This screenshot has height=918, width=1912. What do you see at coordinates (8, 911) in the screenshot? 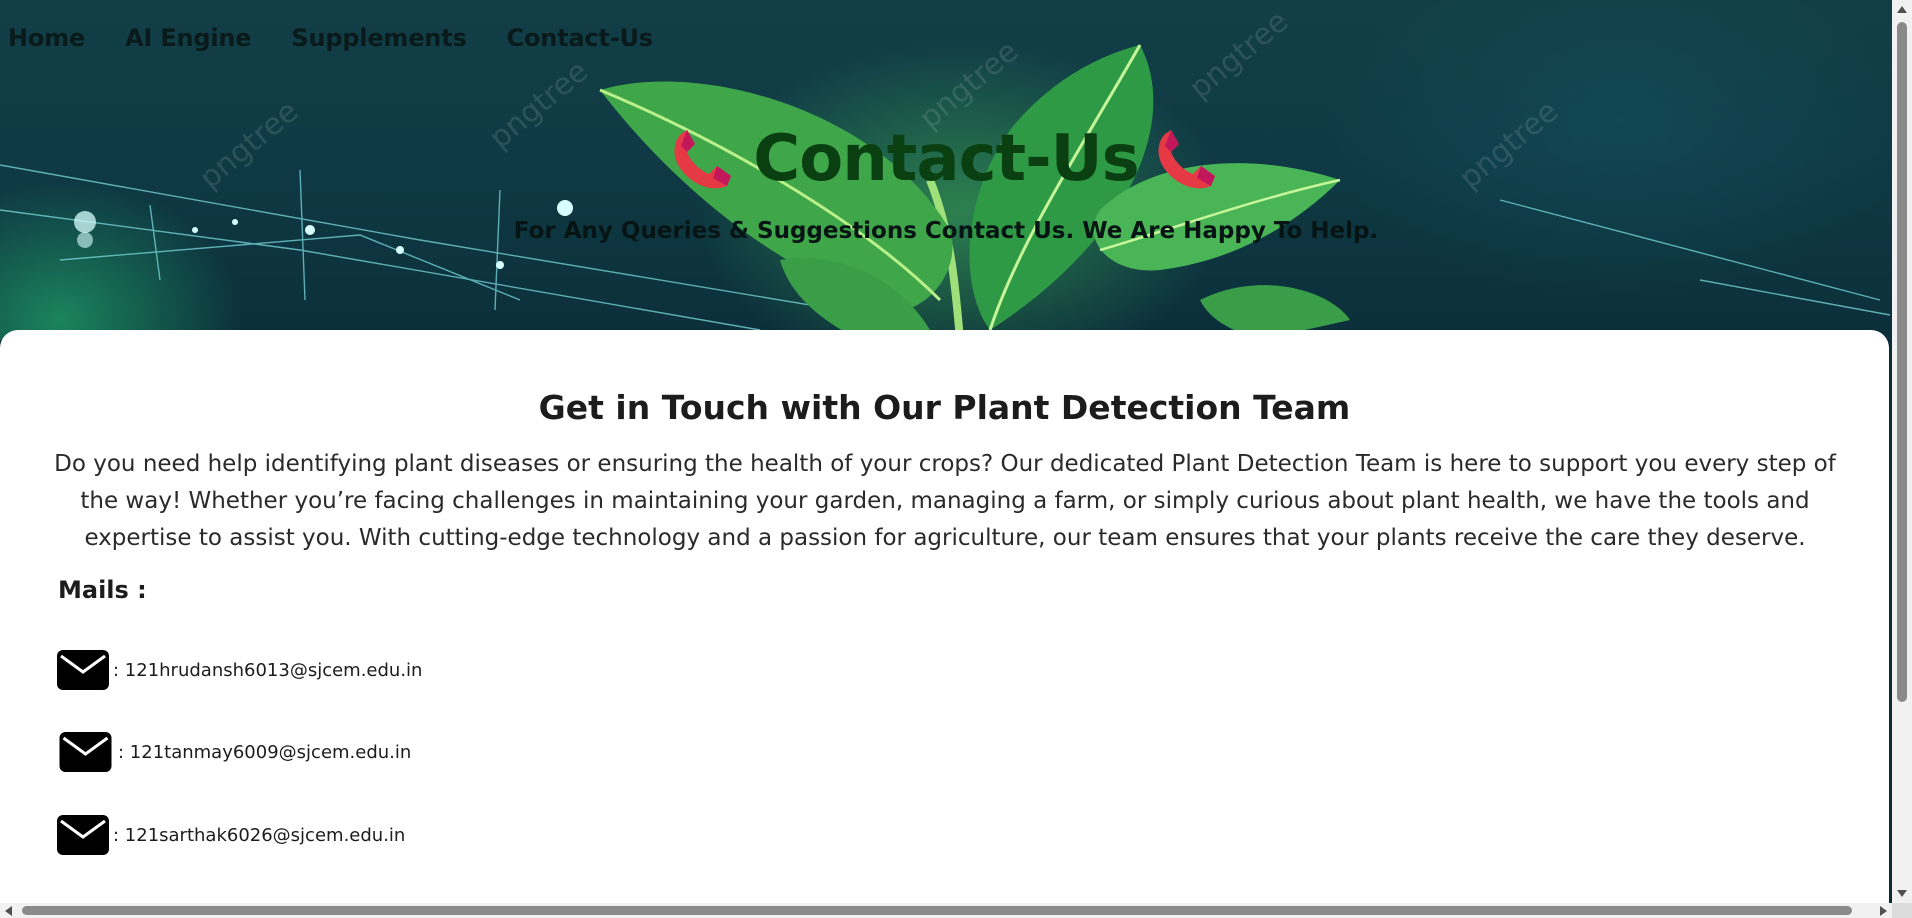
I see `scroll-left-icon` at bounding box center [8, 911].